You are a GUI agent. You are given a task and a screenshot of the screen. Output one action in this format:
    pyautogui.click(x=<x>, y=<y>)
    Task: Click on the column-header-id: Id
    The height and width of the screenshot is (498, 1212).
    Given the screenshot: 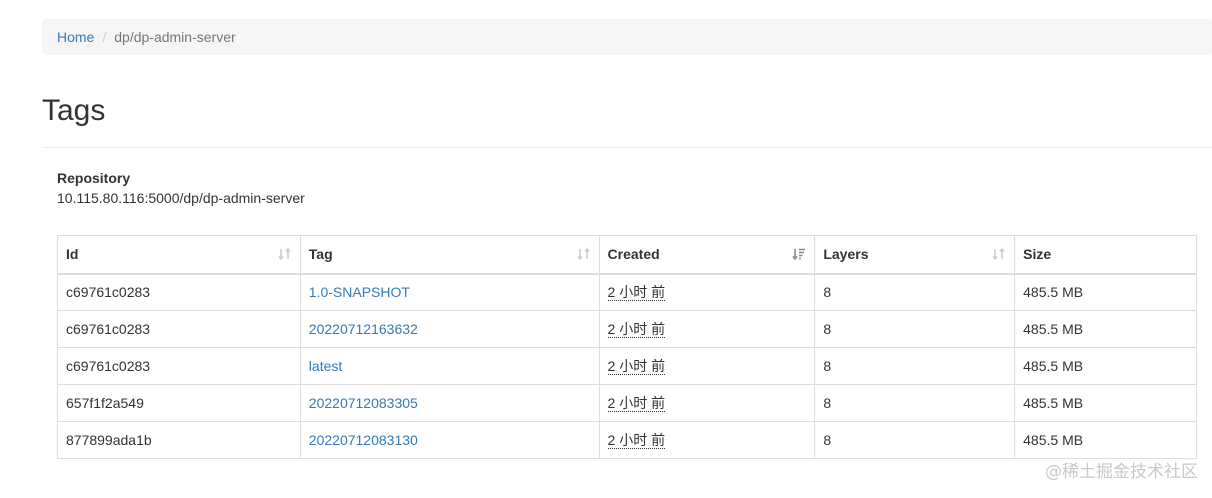 What is the action you would take?
    pyautogui.click(x=179, y=255)
    